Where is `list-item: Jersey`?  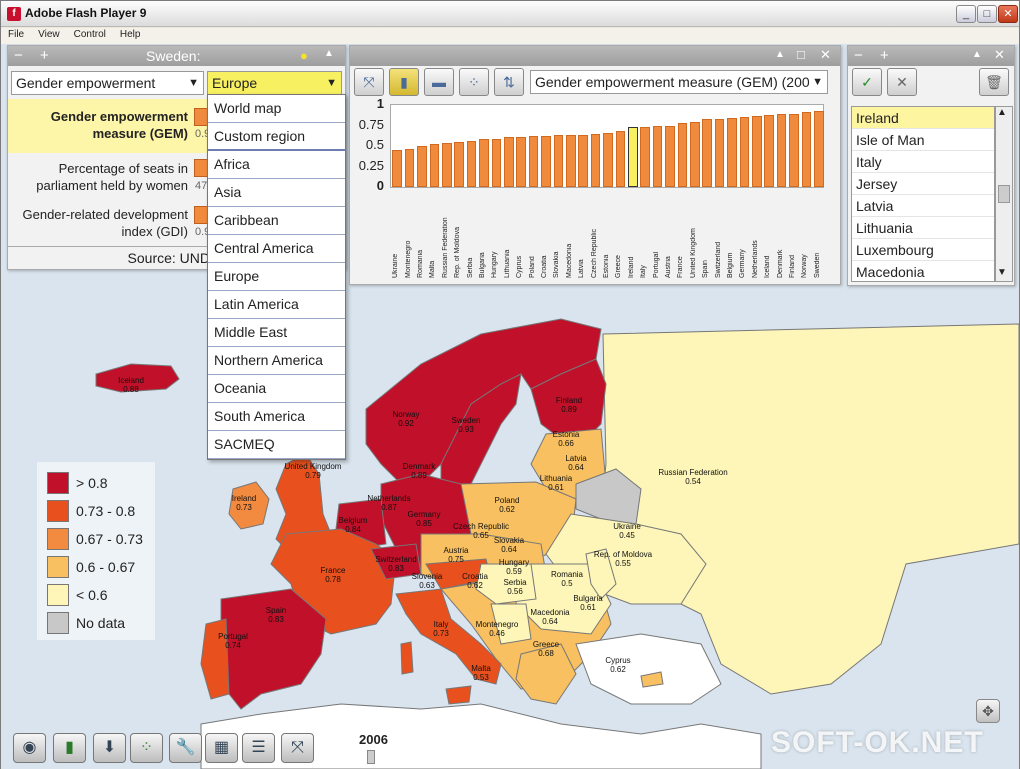 list-item: Jersey is located at coordinates (923, 184).